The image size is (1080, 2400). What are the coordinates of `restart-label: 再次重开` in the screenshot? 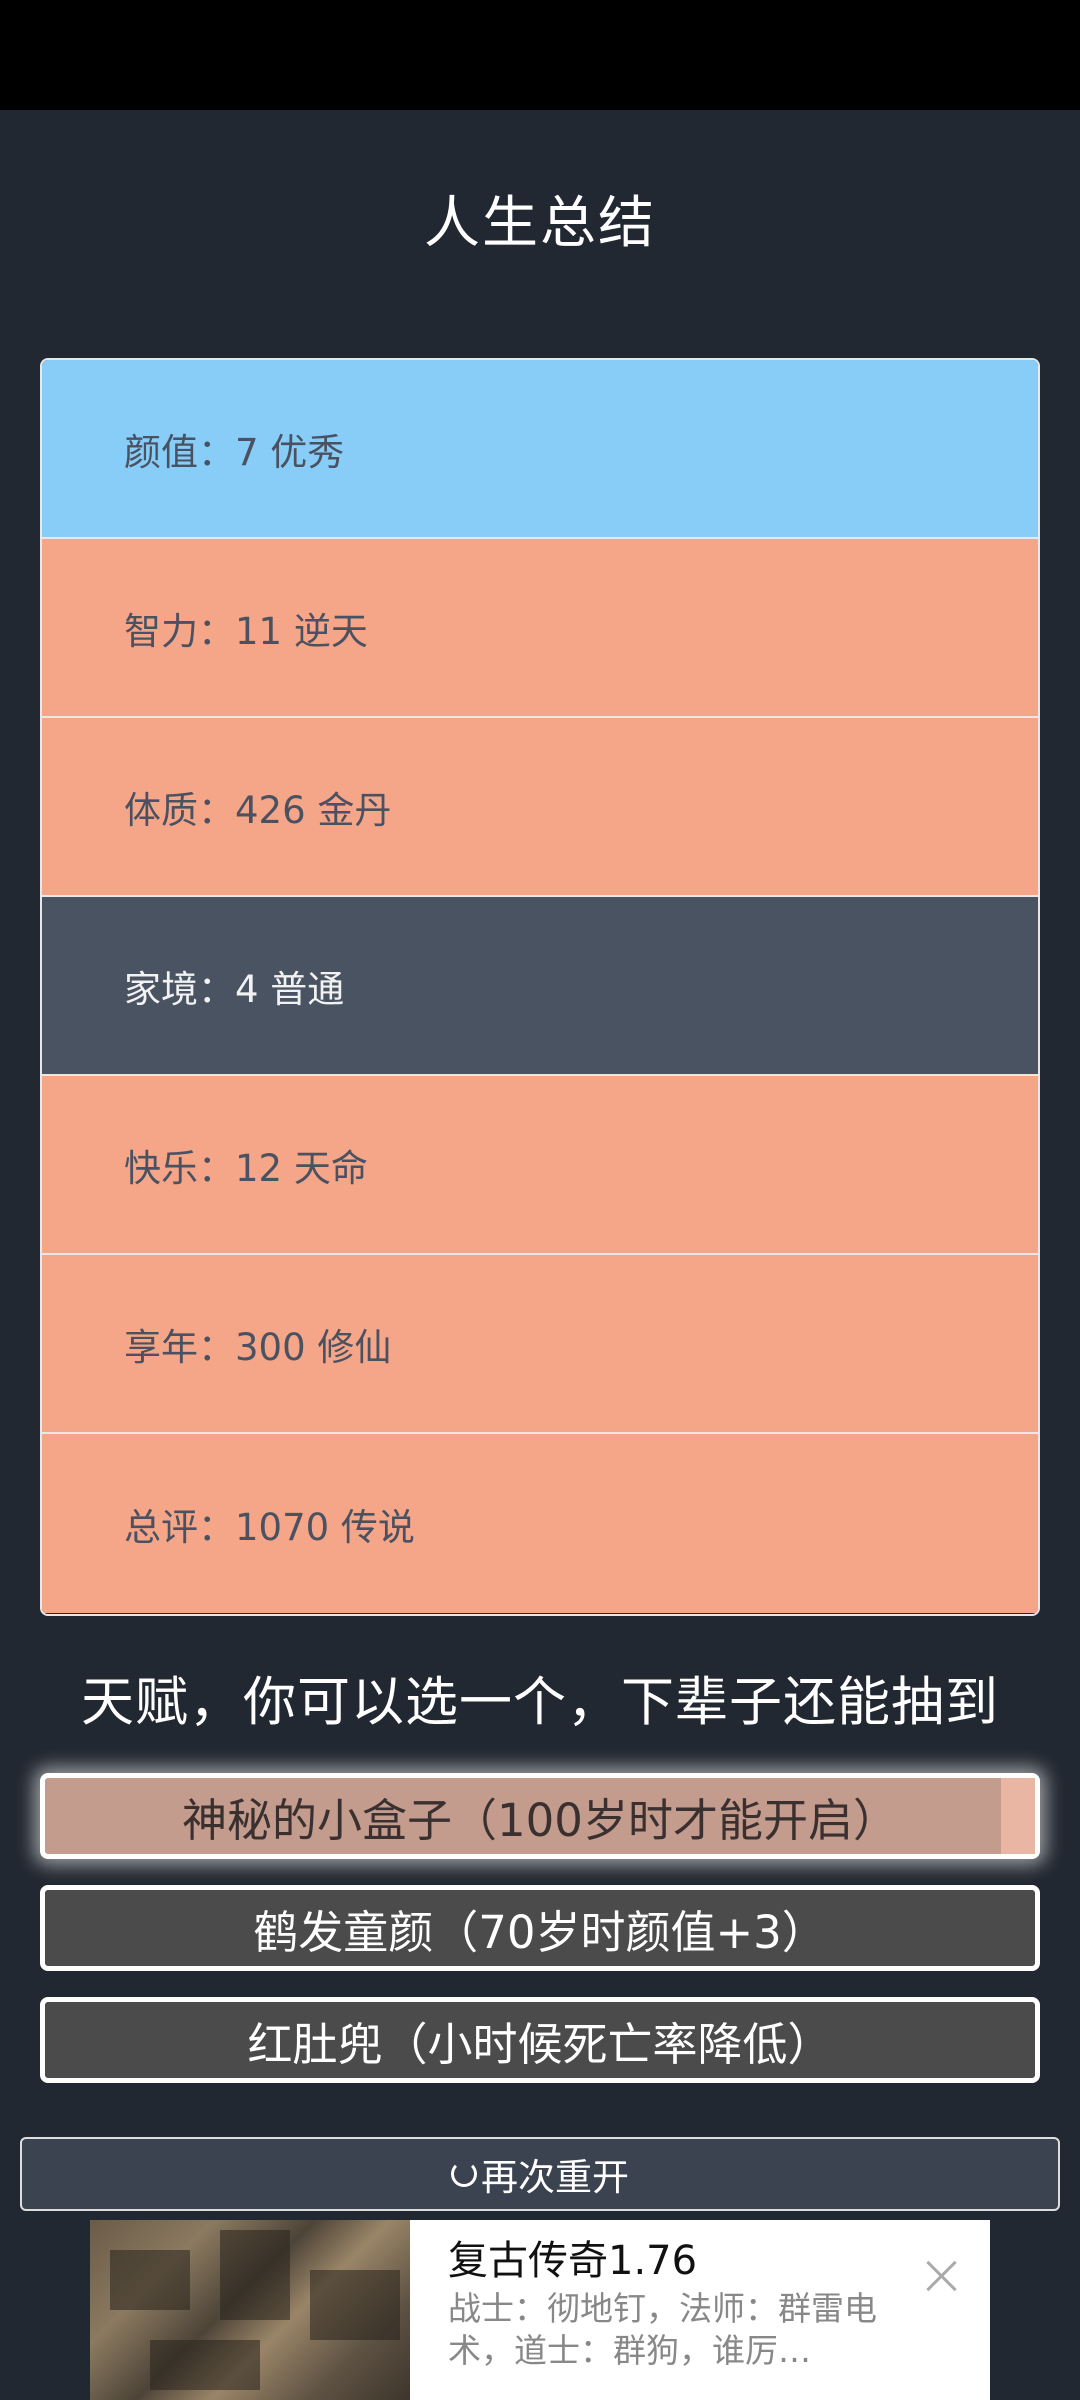 It's located at (555, 2177).